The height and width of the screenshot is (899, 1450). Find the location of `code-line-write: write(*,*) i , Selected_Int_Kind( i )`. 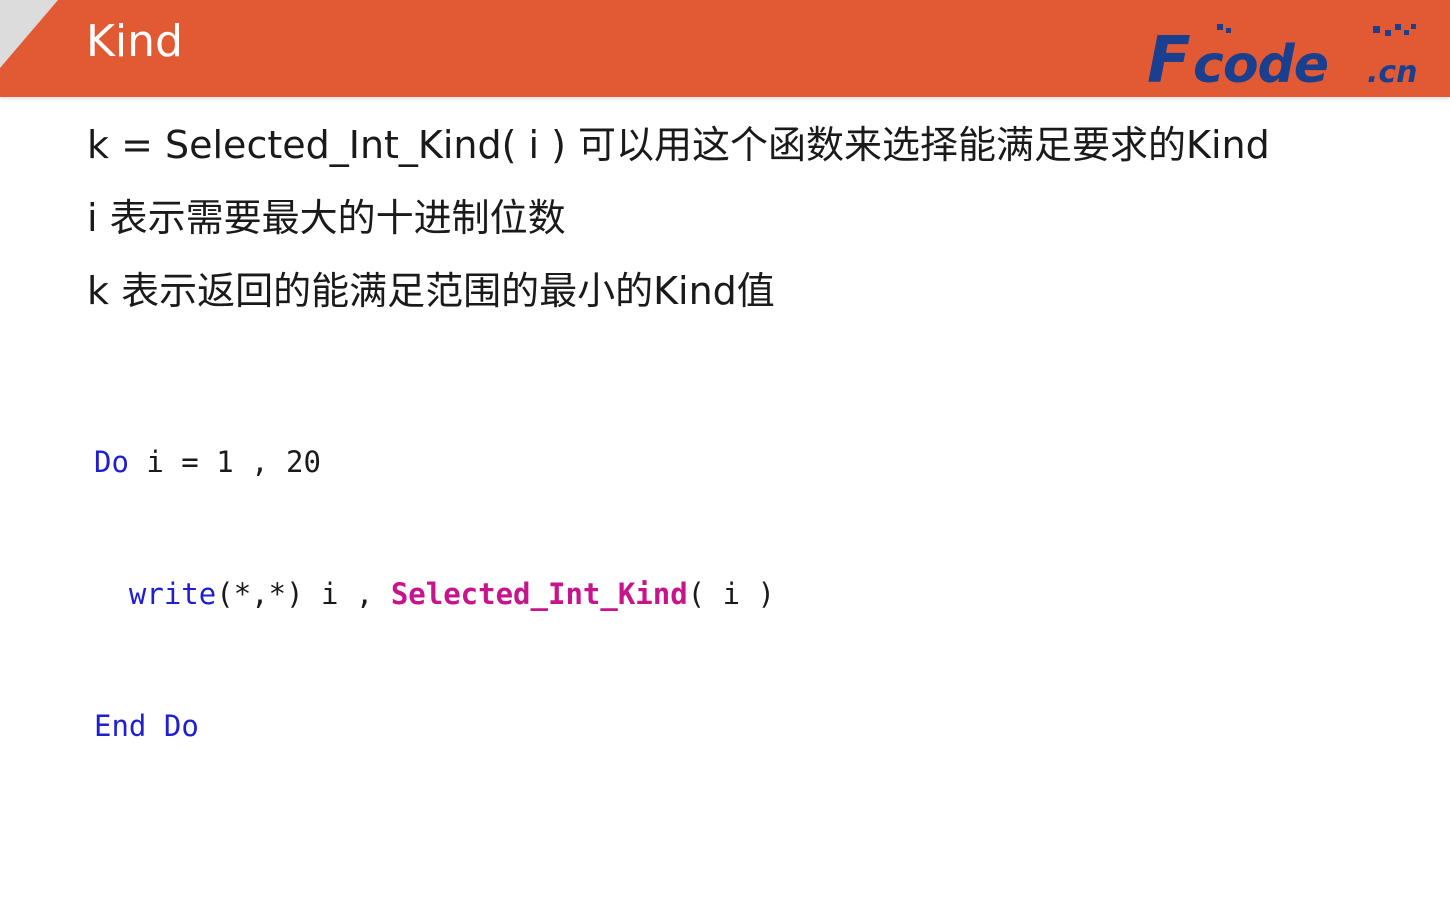

code-line-write: write(*,*) i , Selected_Int_Kind( i ) is located at coordinates (434, 594).